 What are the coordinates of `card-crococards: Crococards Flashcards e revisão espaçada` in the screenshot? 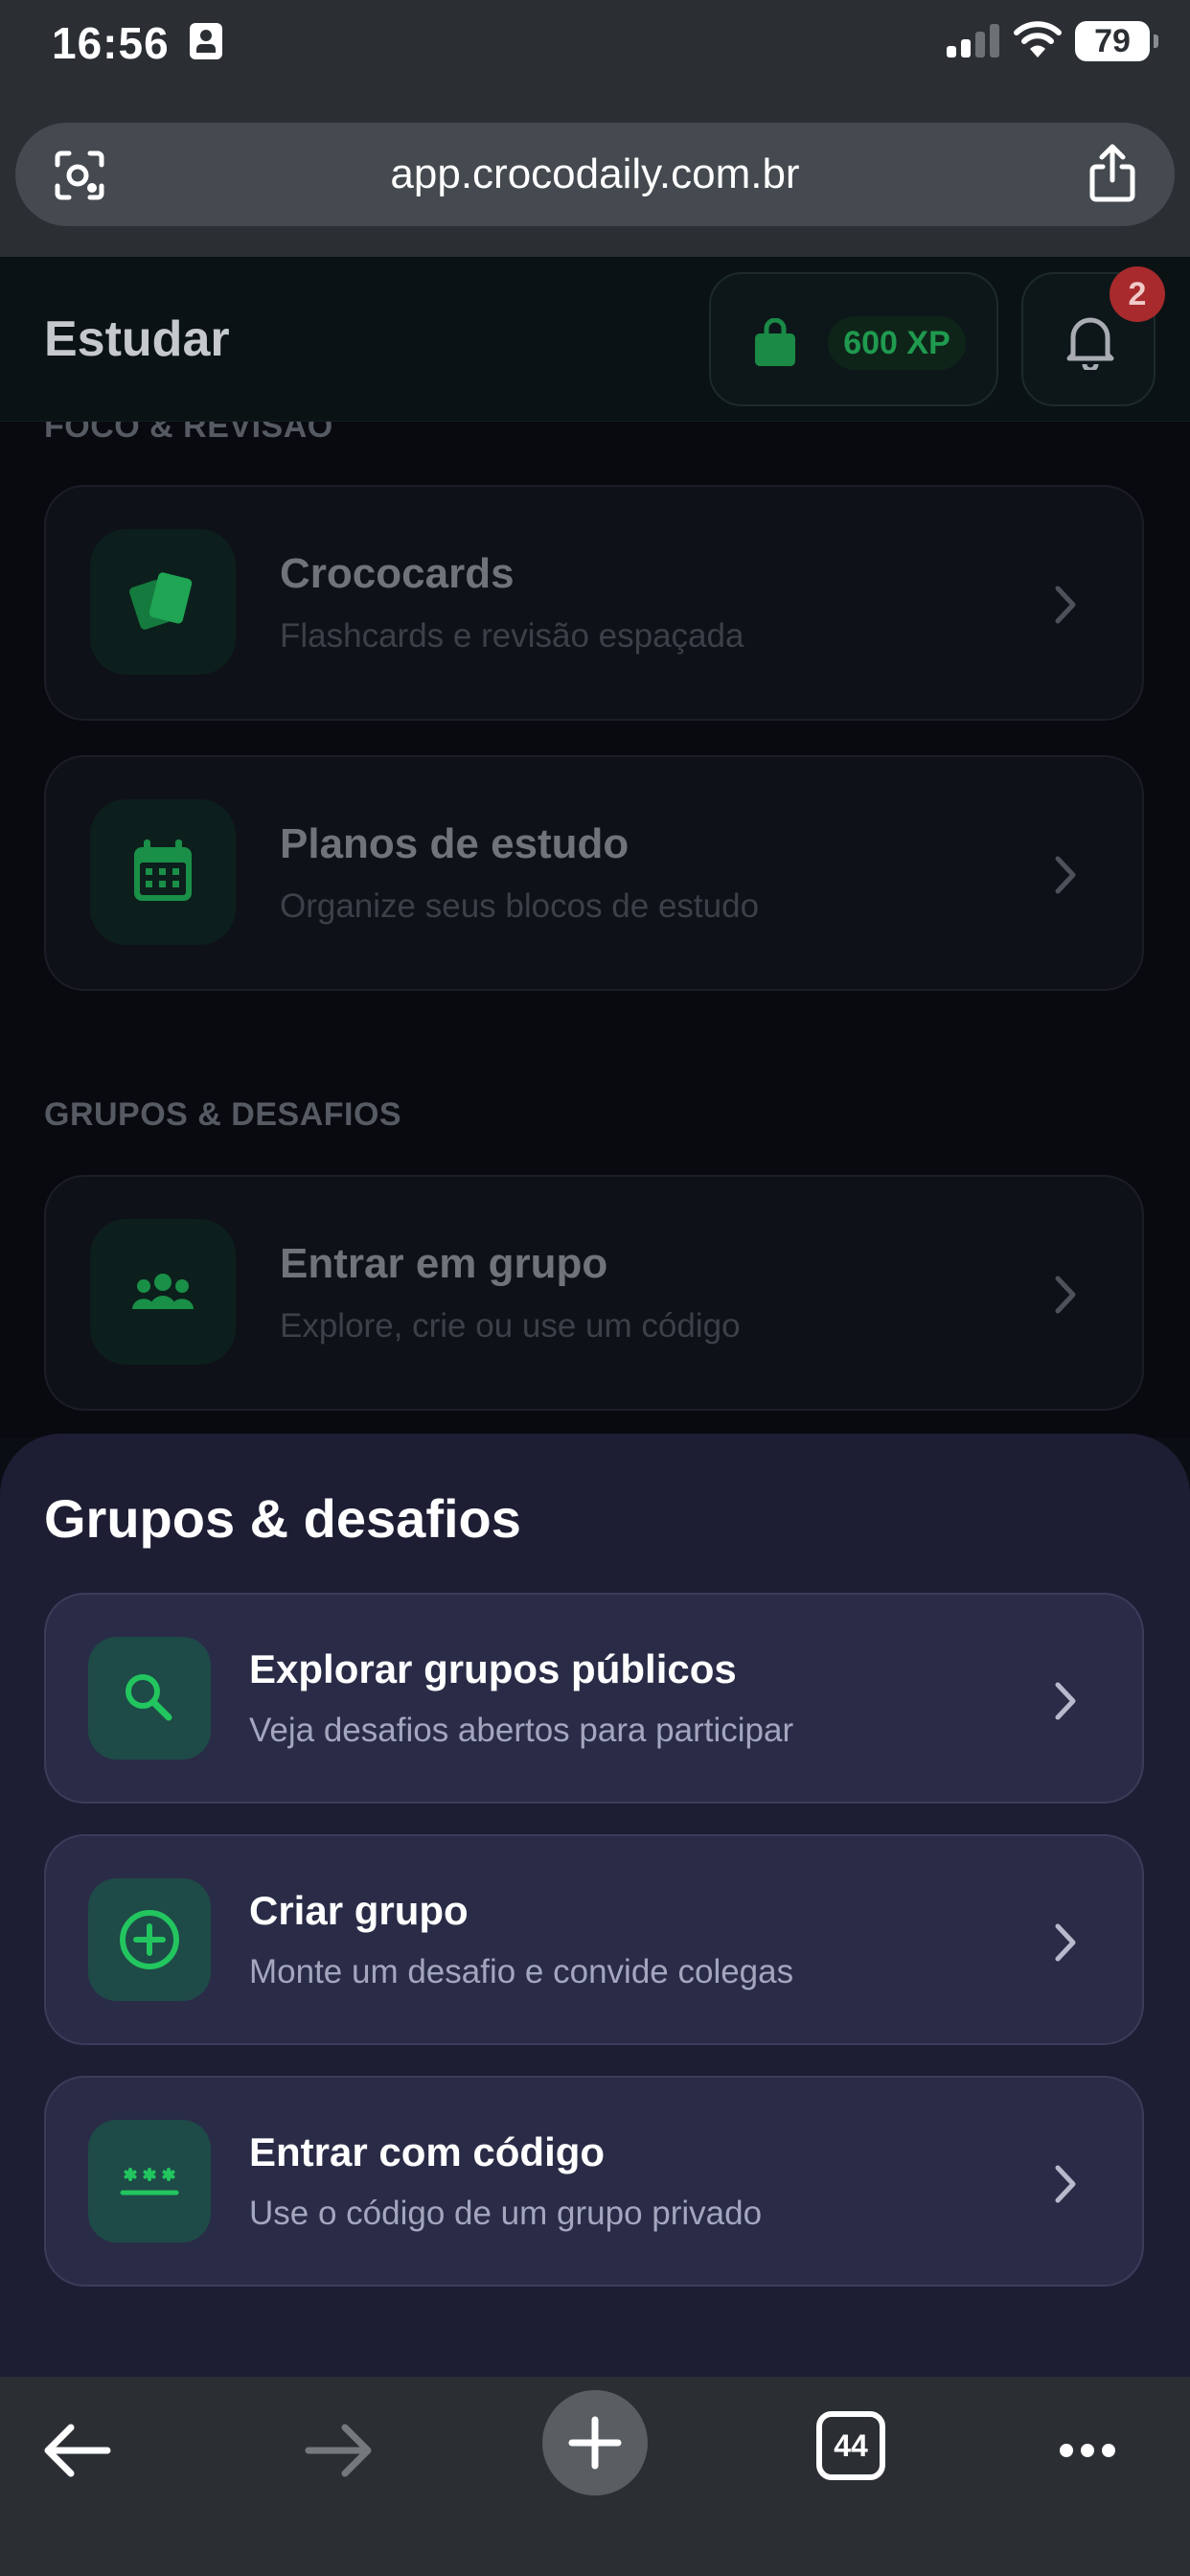 It's located at (594, 603).